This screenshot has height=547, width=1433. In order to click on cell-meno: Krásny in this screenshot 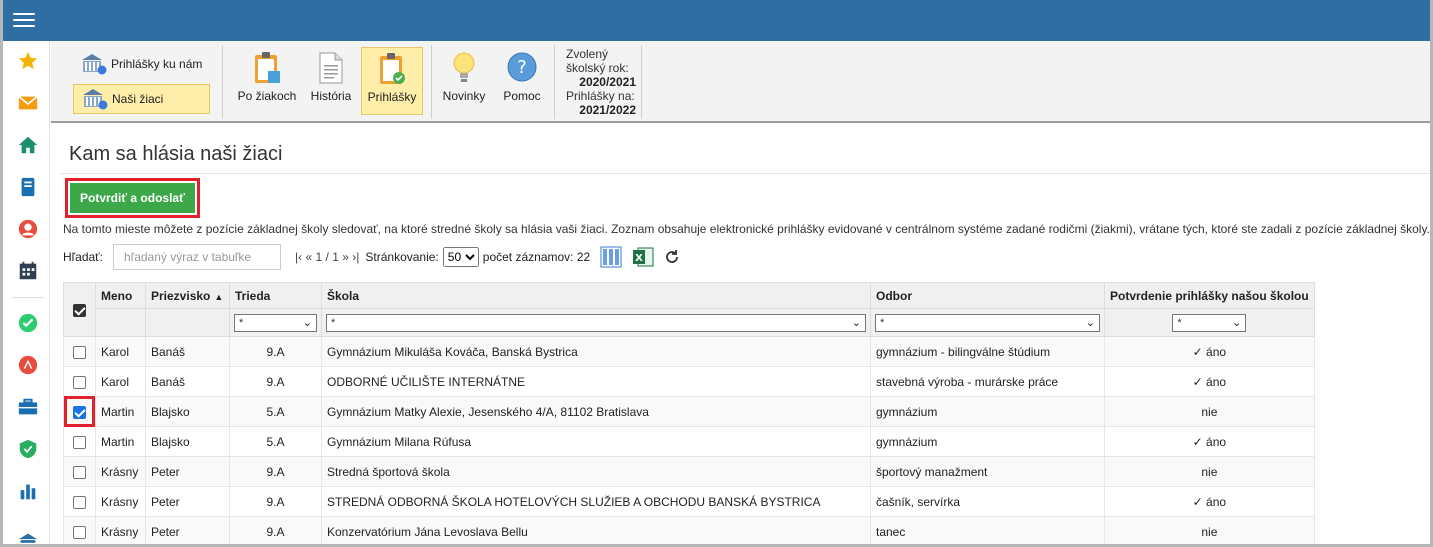, I will do `click(120, 471)`.